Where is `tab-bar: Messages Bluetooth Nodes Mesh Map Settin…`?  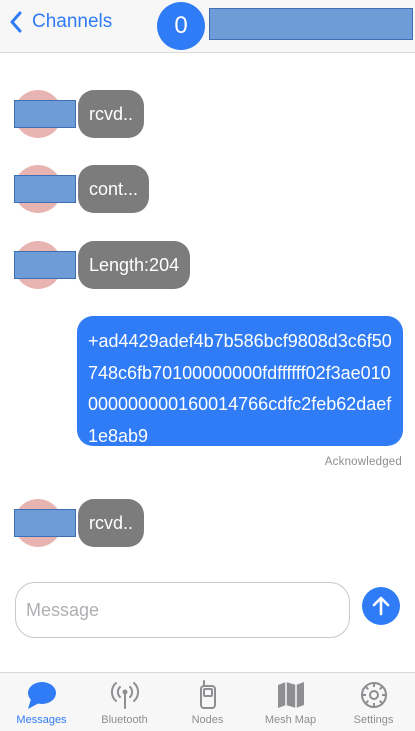 tab-bar: Messages Bluetooth Nodes Mesh Map Settin… is located at coordinates (207, 701).